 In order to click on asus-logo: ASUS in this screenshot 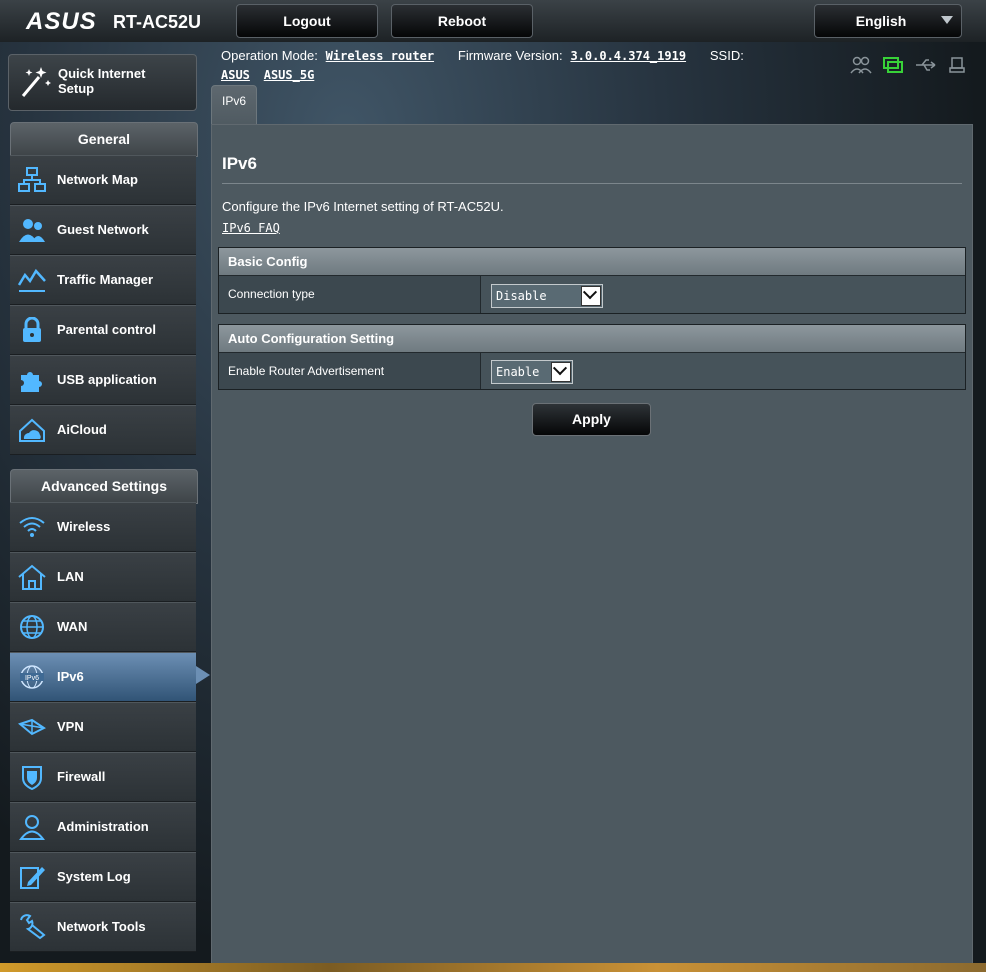, I will do `click(61, 21)`.